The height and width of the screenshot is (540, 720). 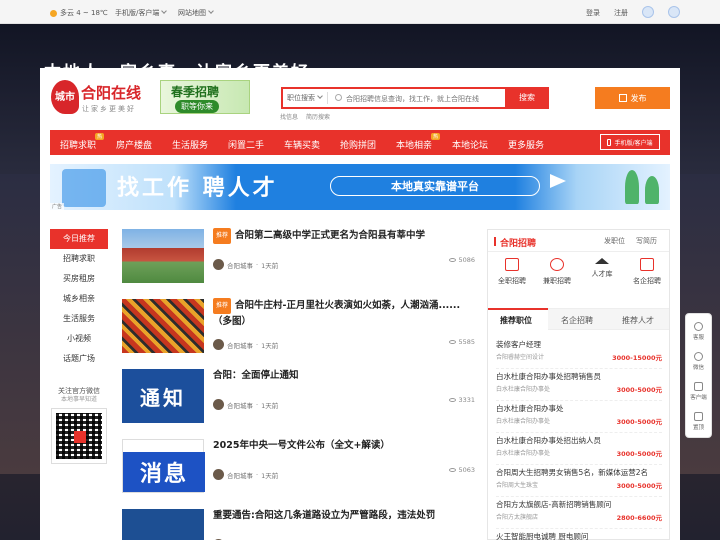 I want to click on menu-item-topics: 话题广场, so click(x=79, y=359).